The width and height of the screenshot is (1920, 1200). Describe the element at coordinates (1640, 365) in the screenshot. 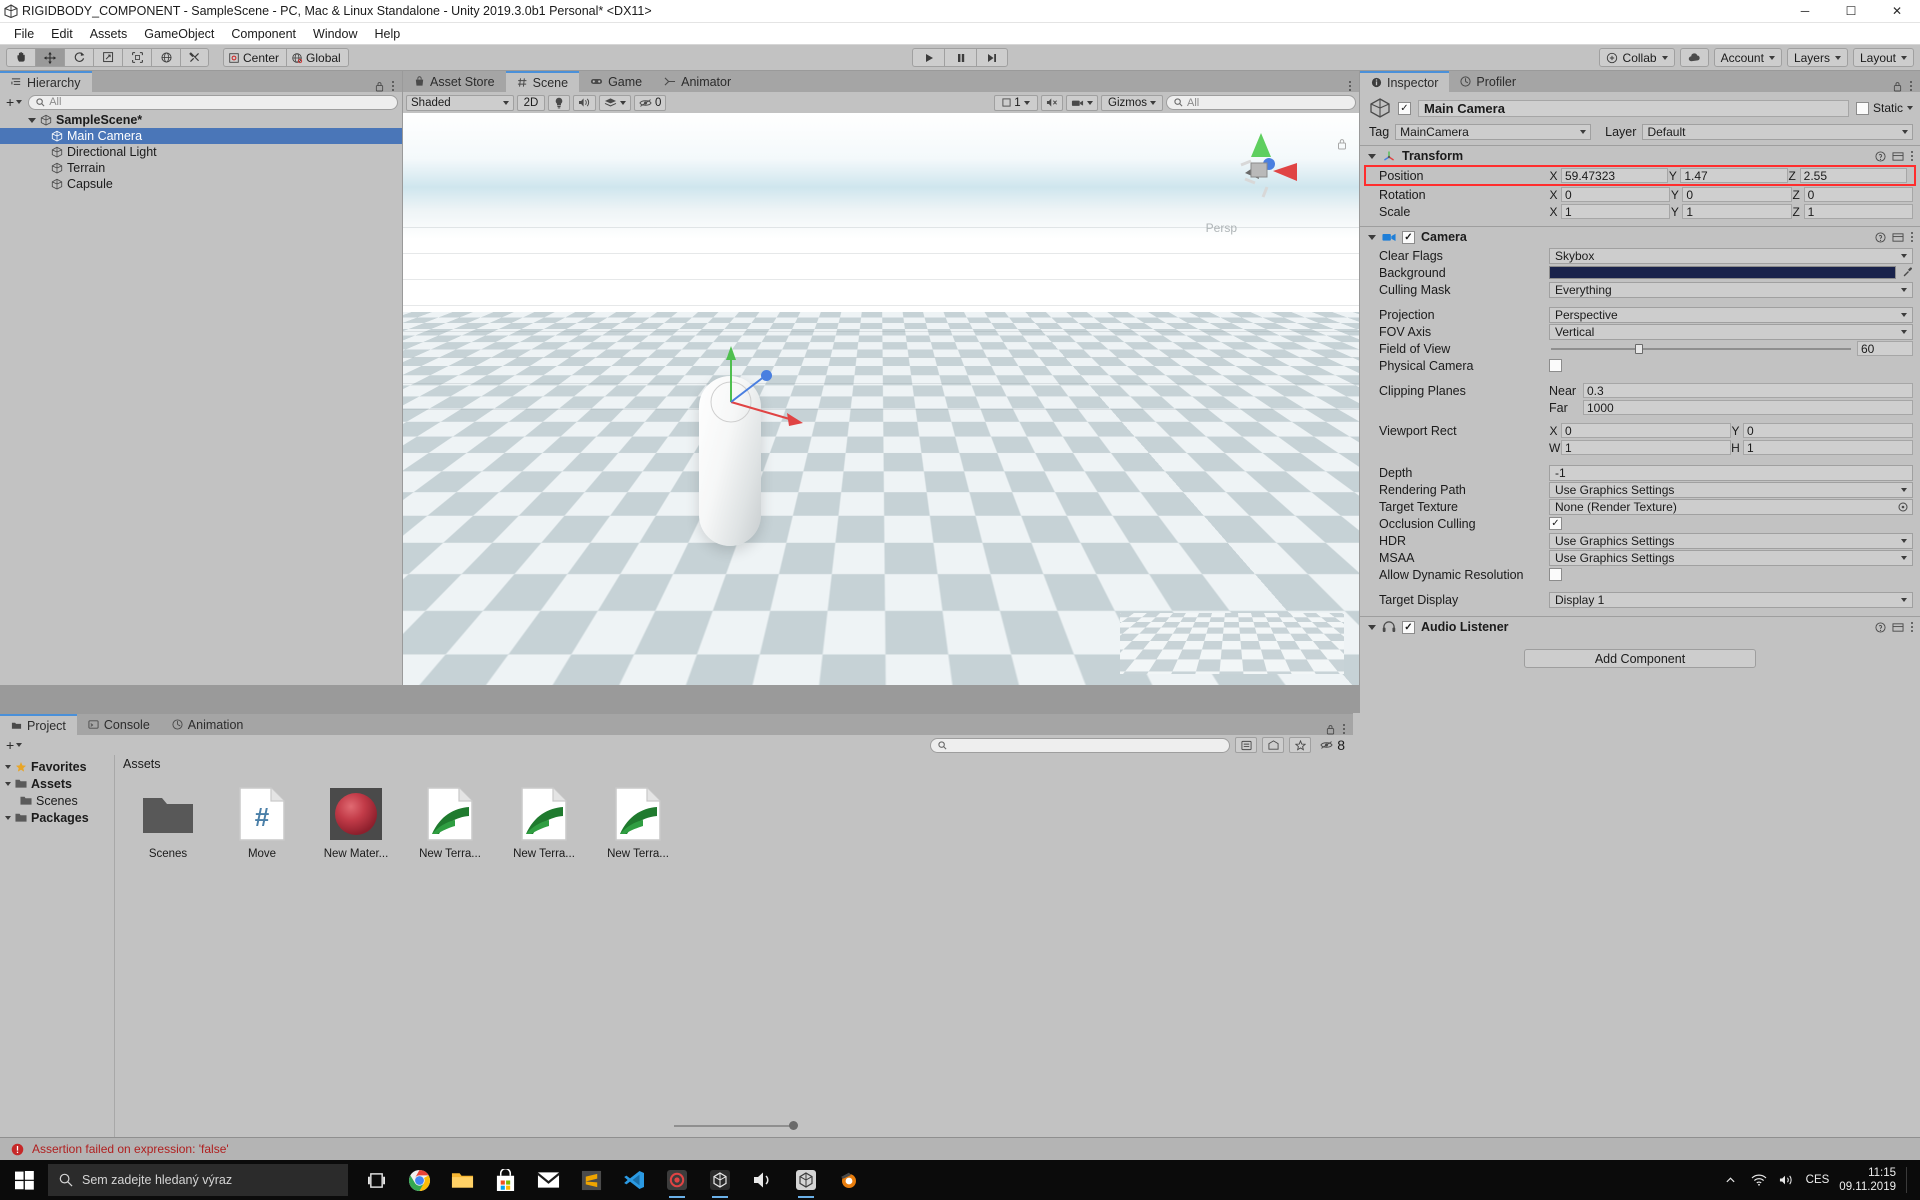

I see `camera-physical-camera-row: Physical Camera` at that location.